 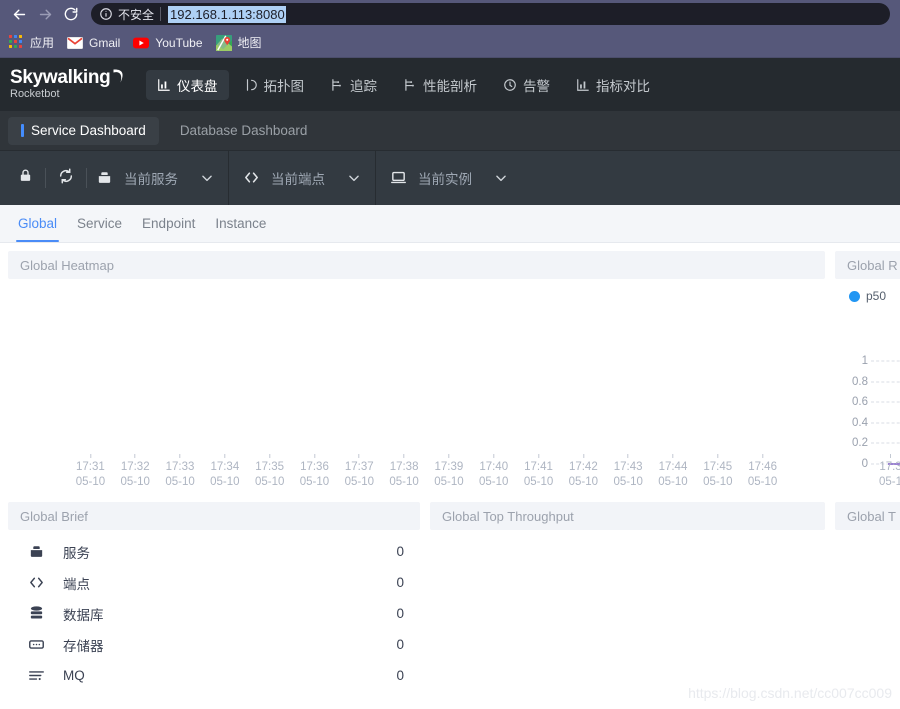 I want to click on panel-title: Global Brief, so click(x=214, y=516).